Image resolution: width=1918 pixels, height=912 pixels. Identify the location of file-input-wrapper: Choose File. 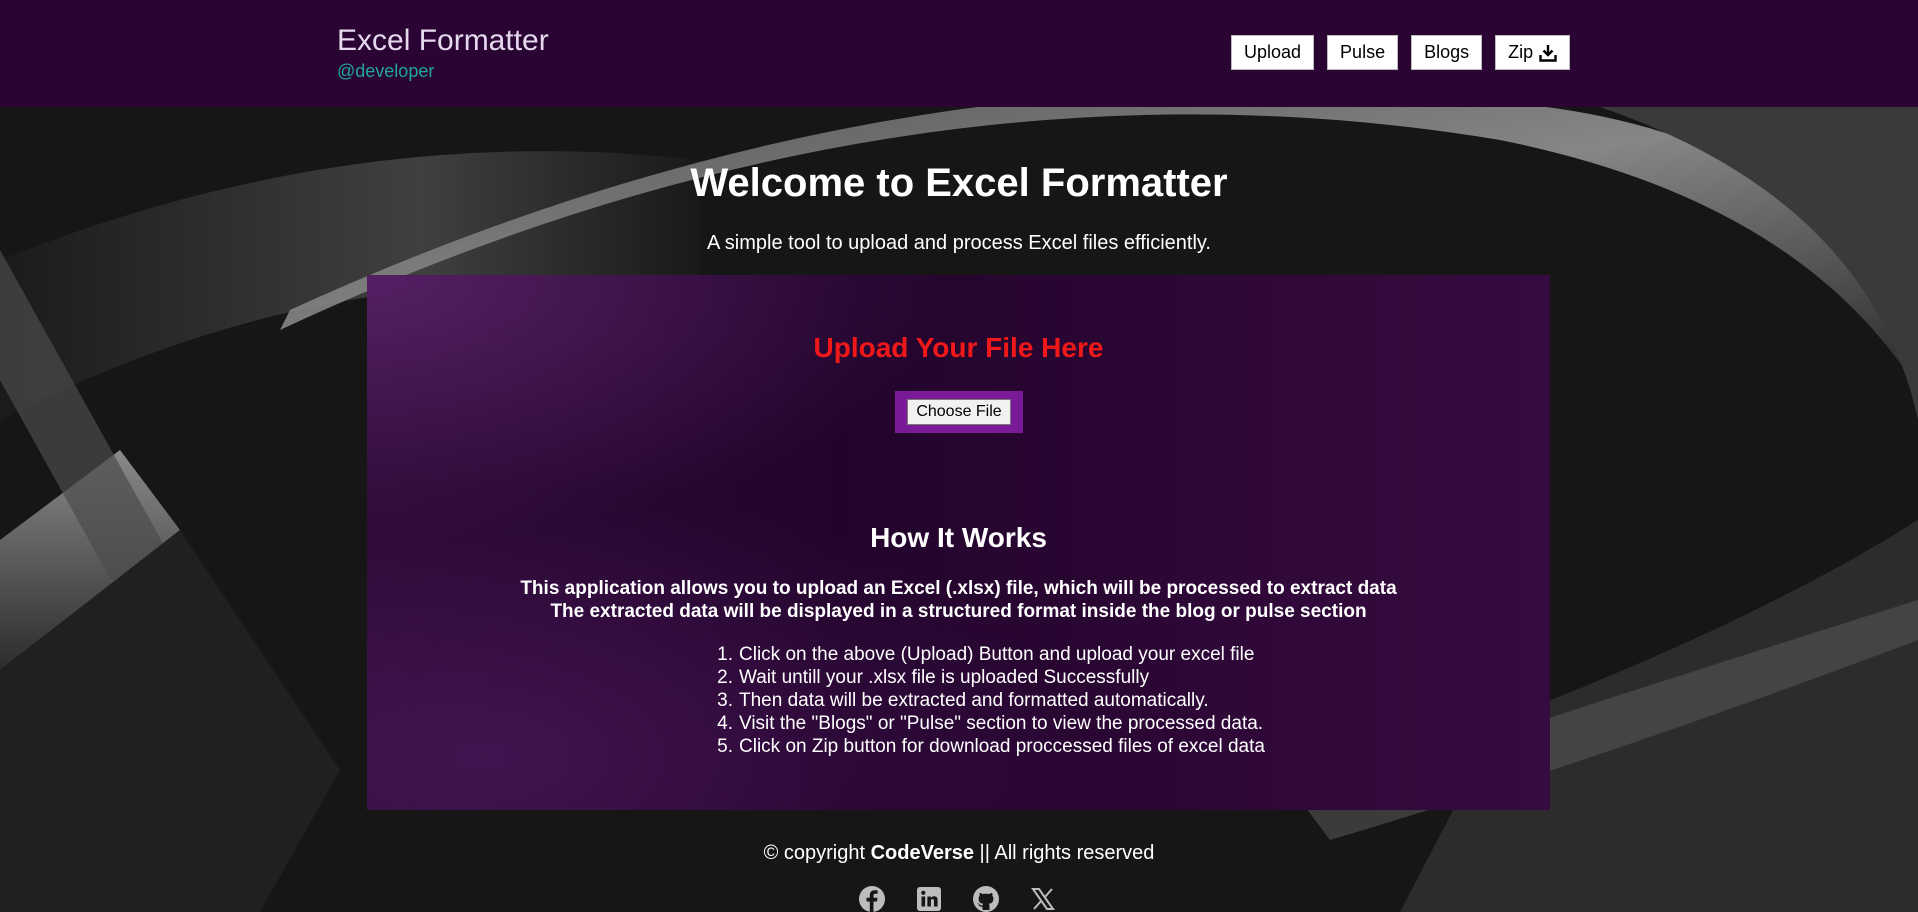
(959, 412).